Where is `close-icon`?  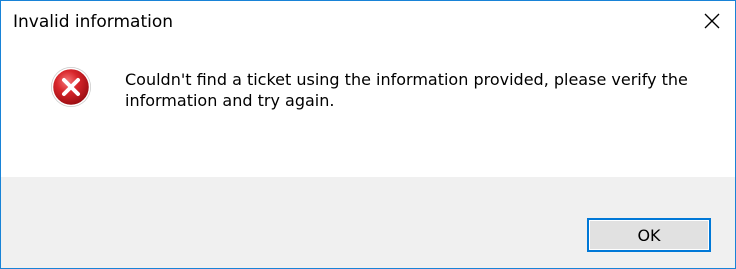
close-icon is located at coordinates (712, 21).